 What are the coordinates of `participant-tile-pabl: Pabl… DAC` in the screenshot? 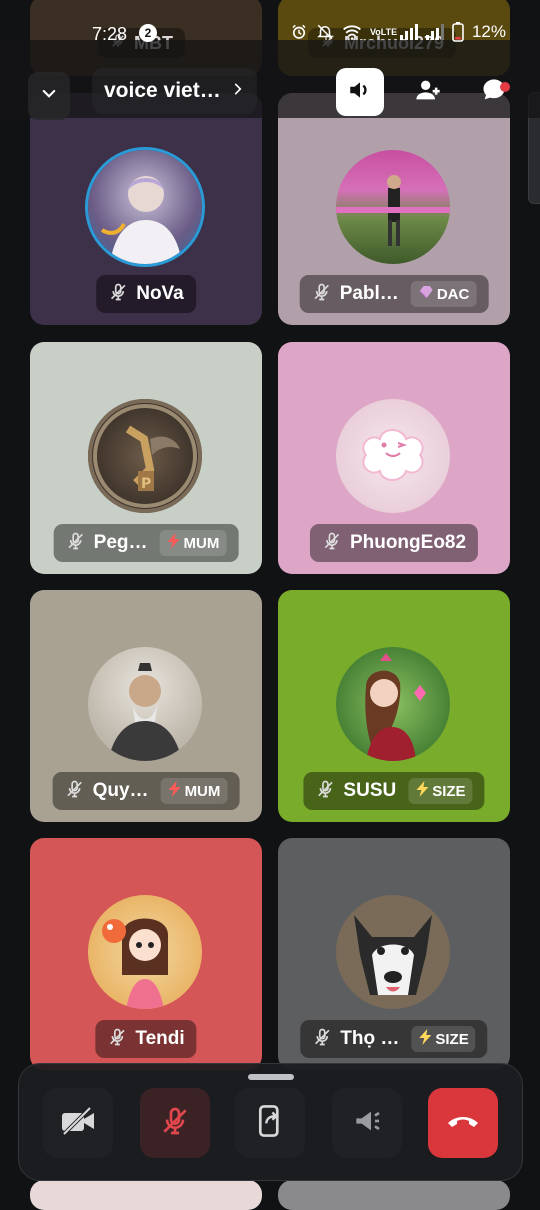 It's located at (394, 209).